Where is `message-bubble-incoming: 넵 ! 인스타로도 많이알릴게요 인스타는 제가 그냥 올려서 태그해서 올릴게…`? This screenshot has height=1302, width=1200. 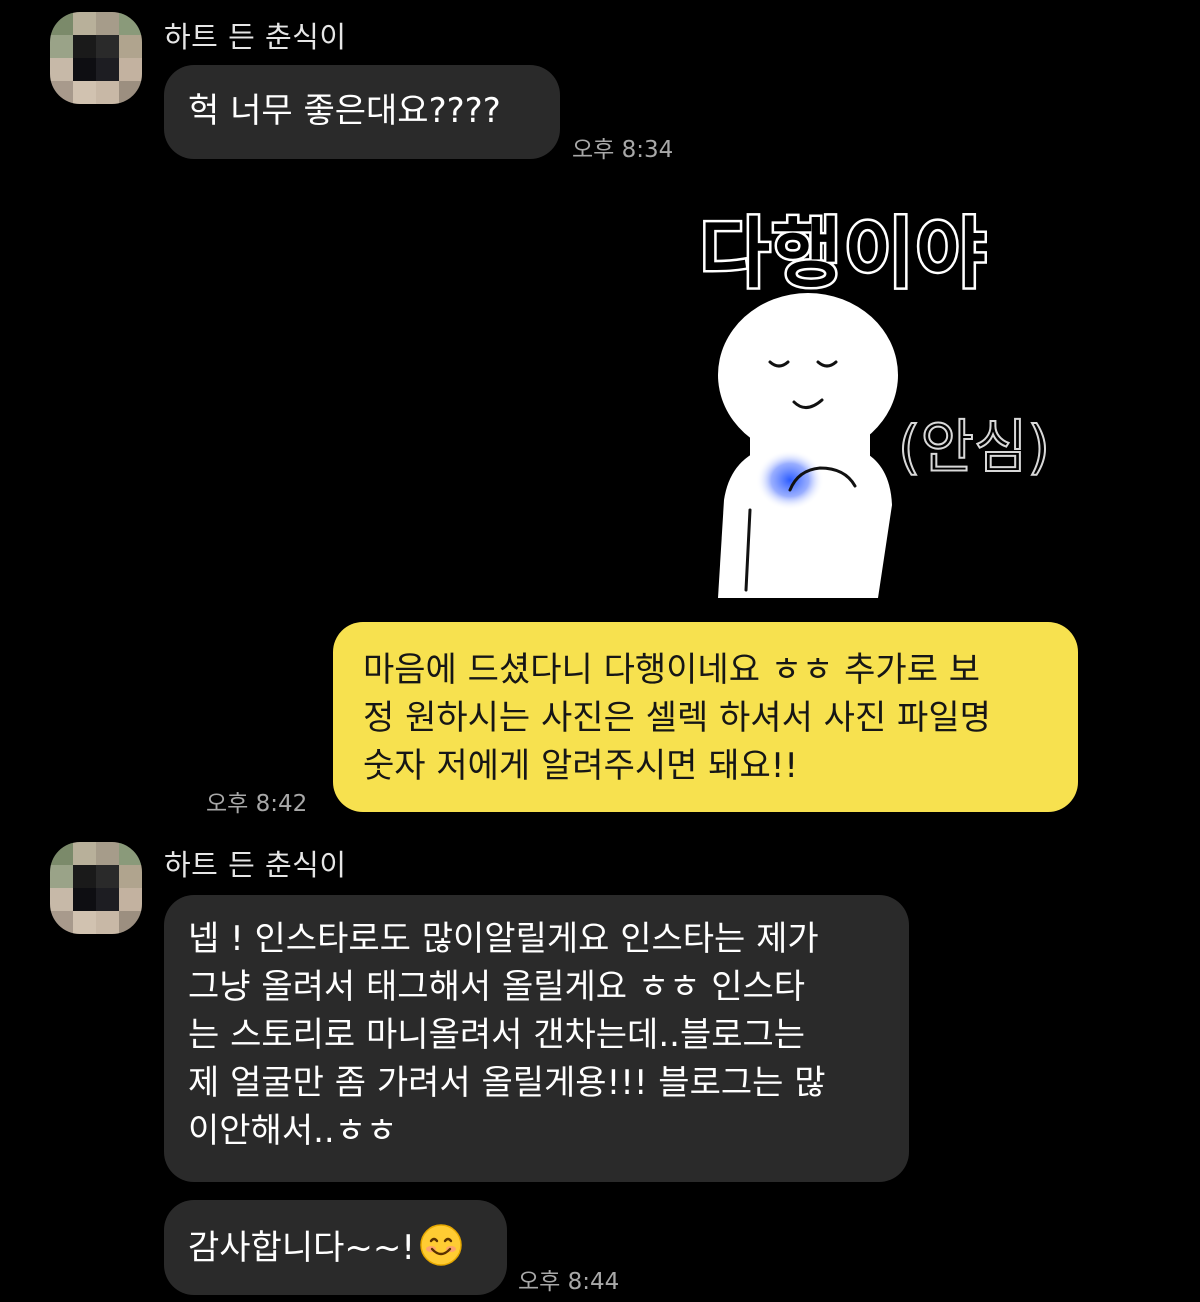
message-bubble-incoming: 넵 ! 인스타로도 많이알릴게요 인스타는 제가 그냥 올려서 태그해서 올릴게… is located at coordinates (536, 1038).